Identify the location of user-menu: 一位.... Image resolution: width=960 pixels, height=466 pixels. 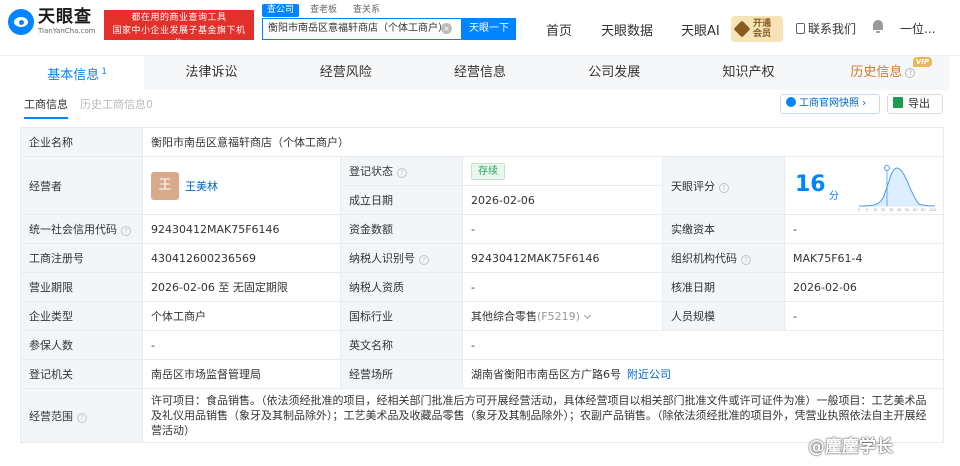
(917, 28).